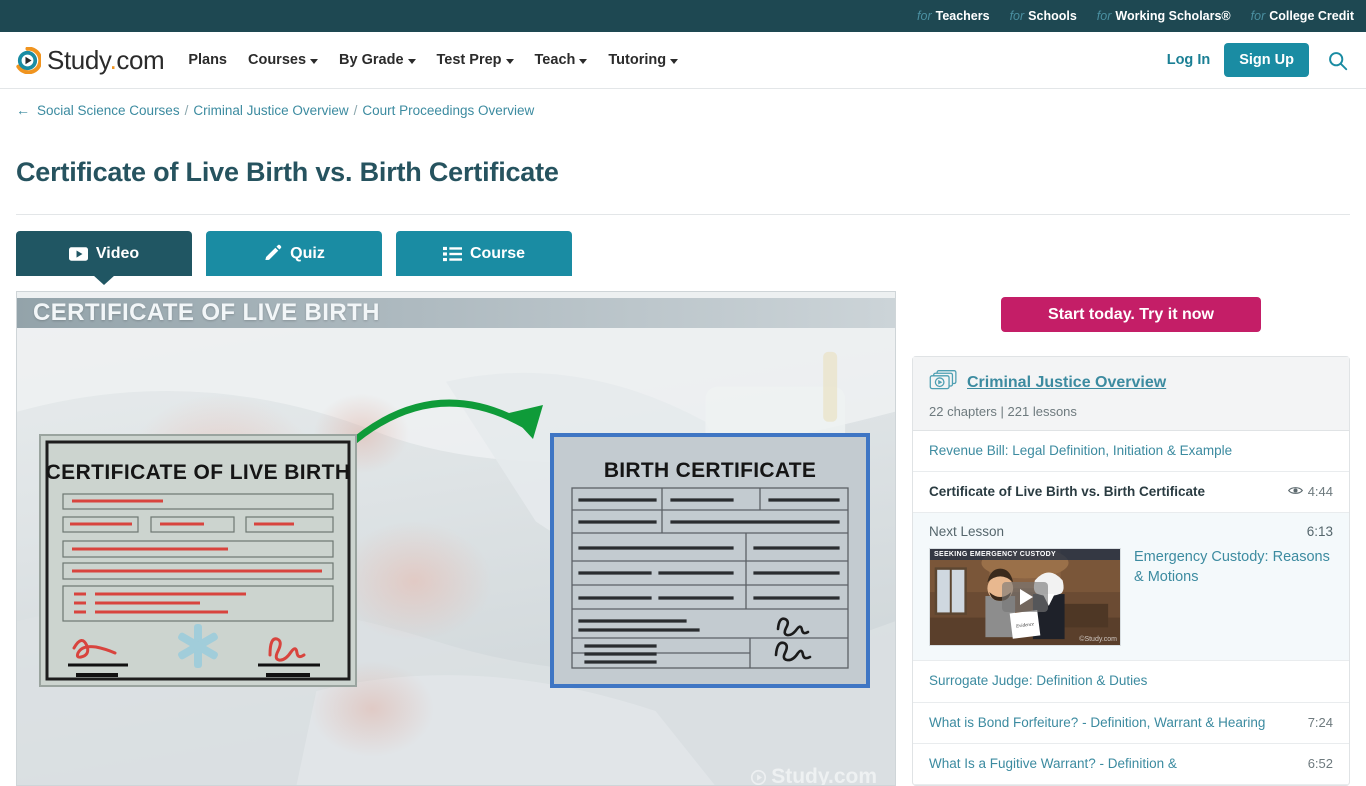 This screenshot has height=786, width=1366. I want to click on nav-item-teach: Teach, so click(561, 60).